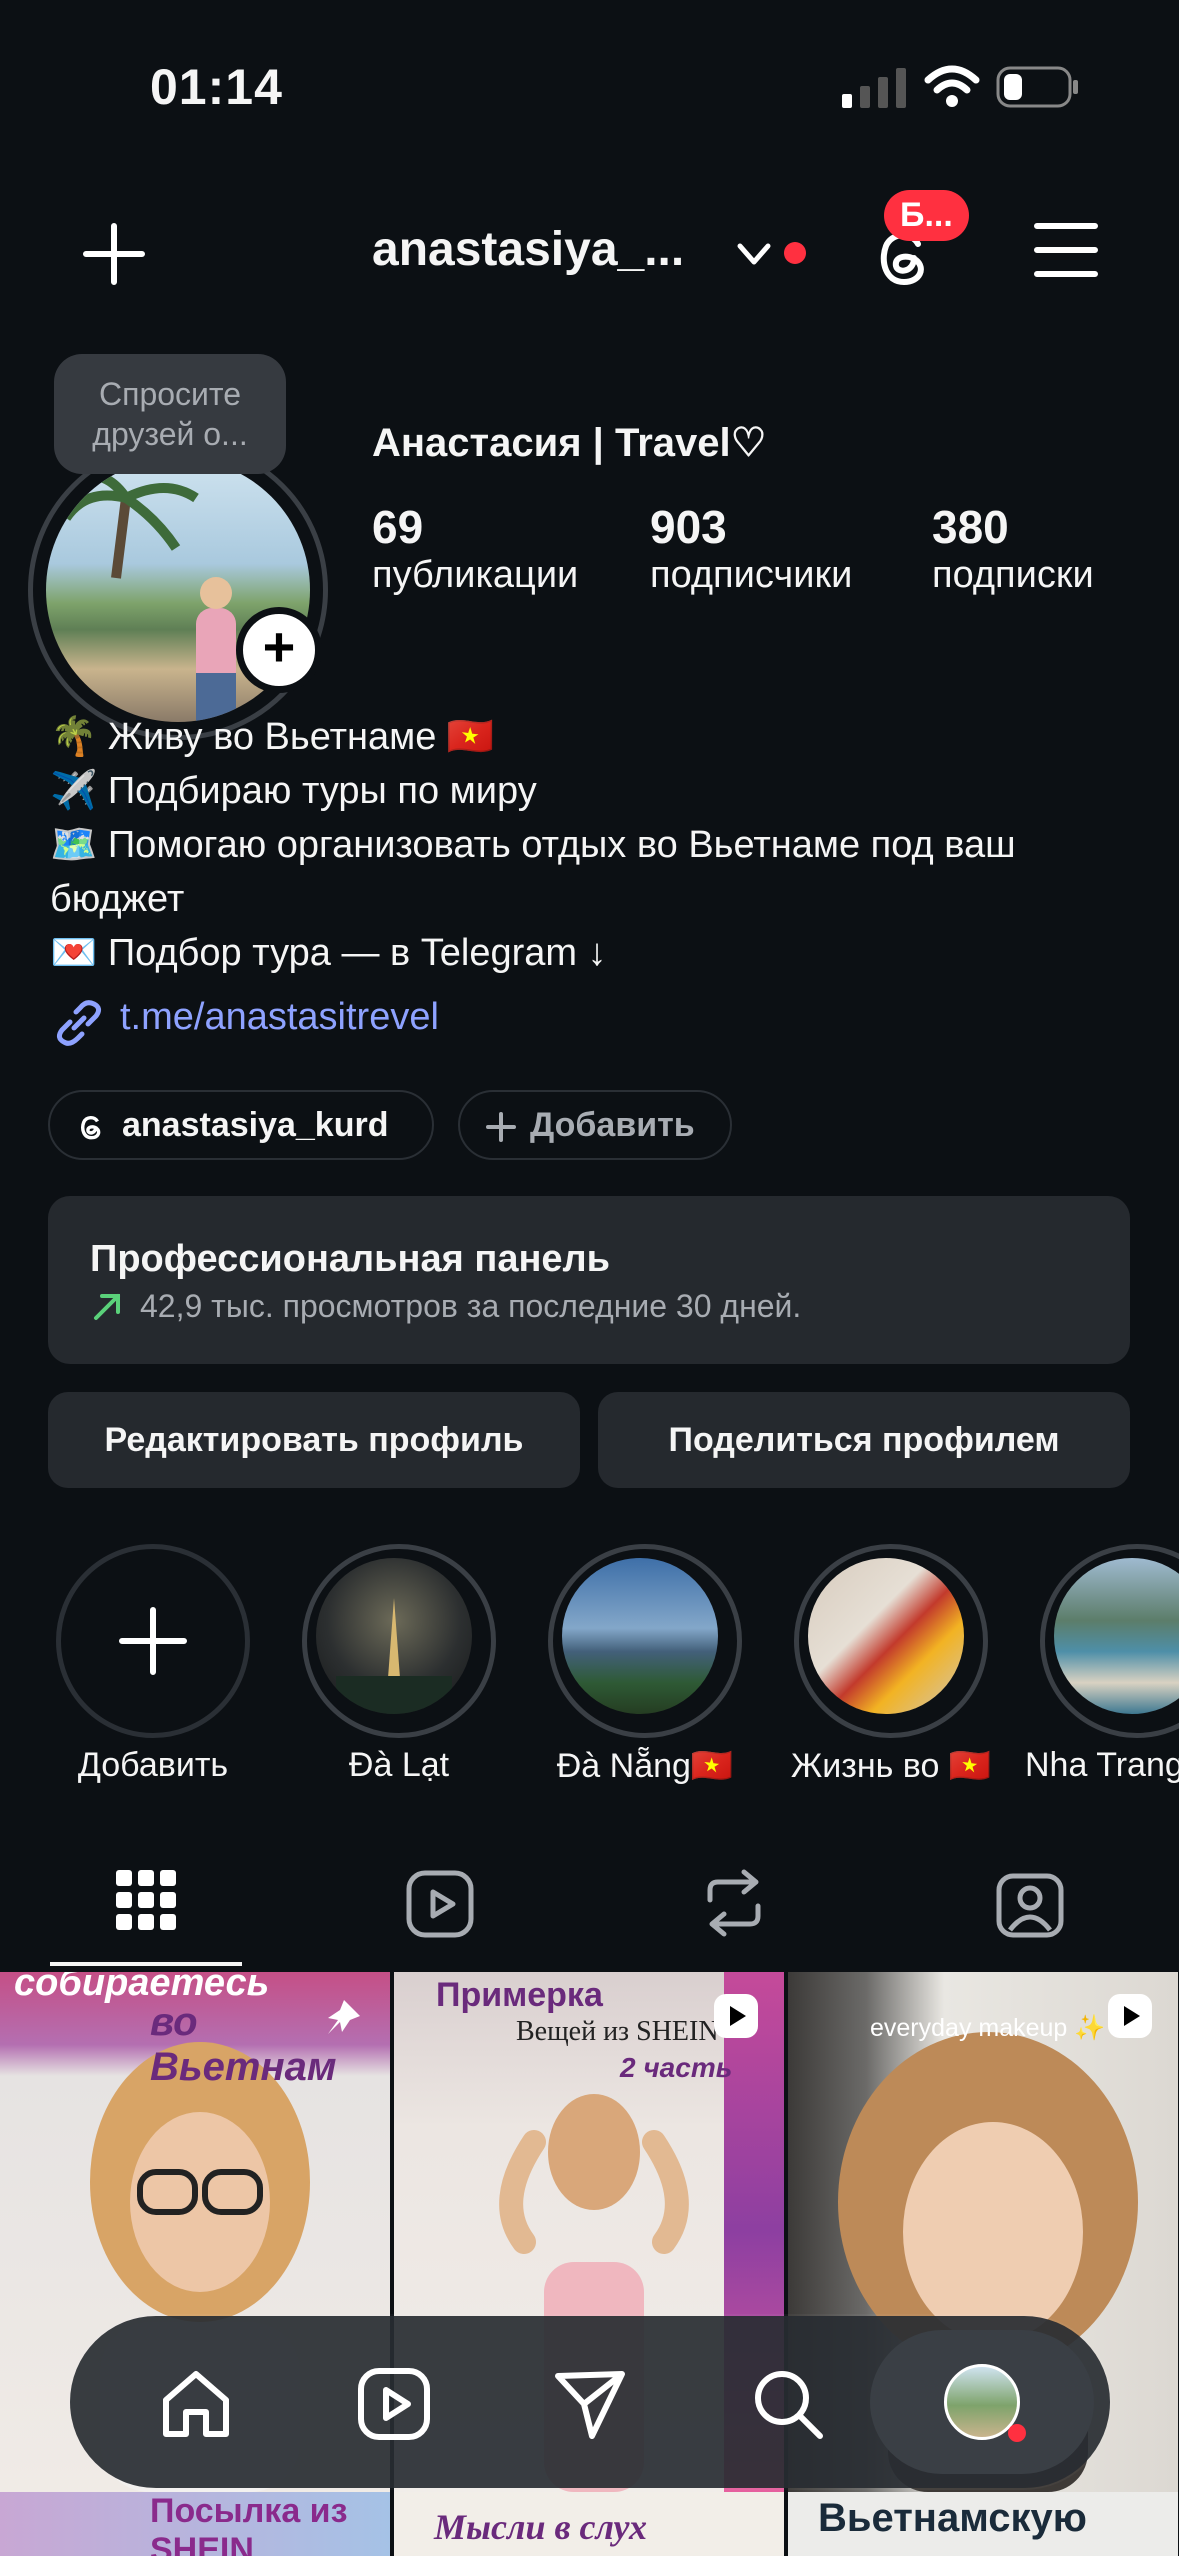 The width and height of the screenshot is (1179, 2556). I want to click on bio-line: ✈️ Подбираю туры по миру, so click(293, 791).